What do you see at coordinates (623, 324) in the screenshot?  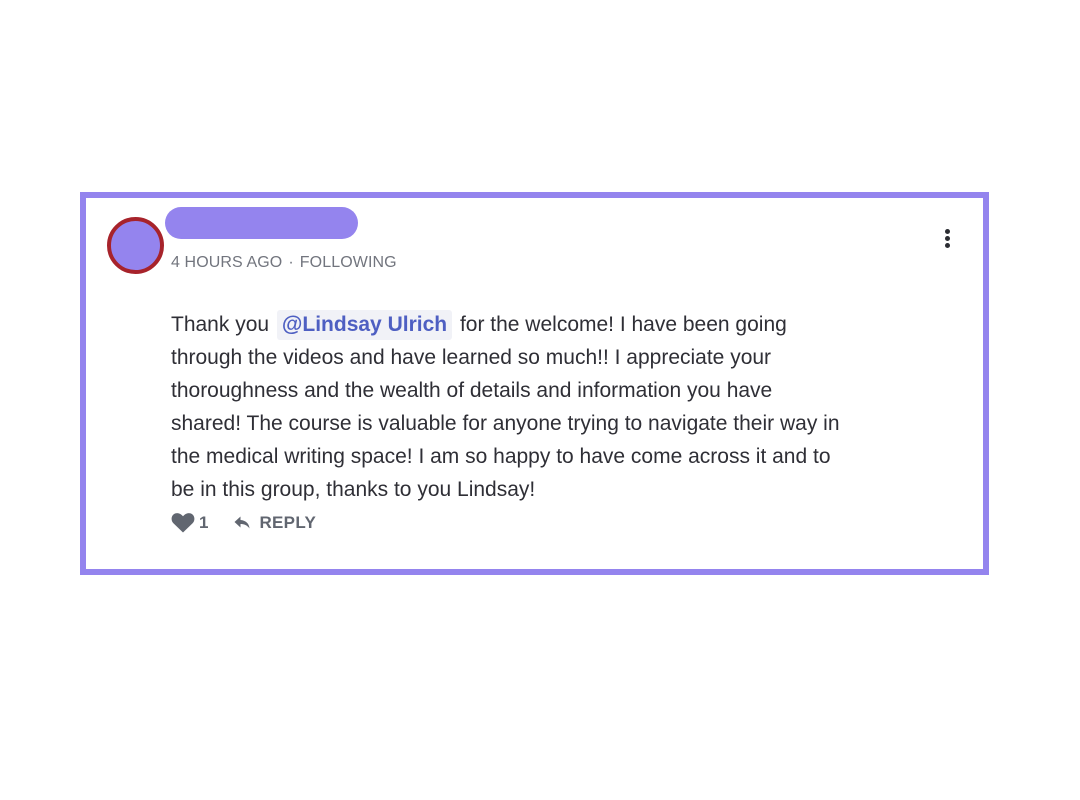 I see `comment-text: for the welcome! I have been going` at bounding box center [623, 324].